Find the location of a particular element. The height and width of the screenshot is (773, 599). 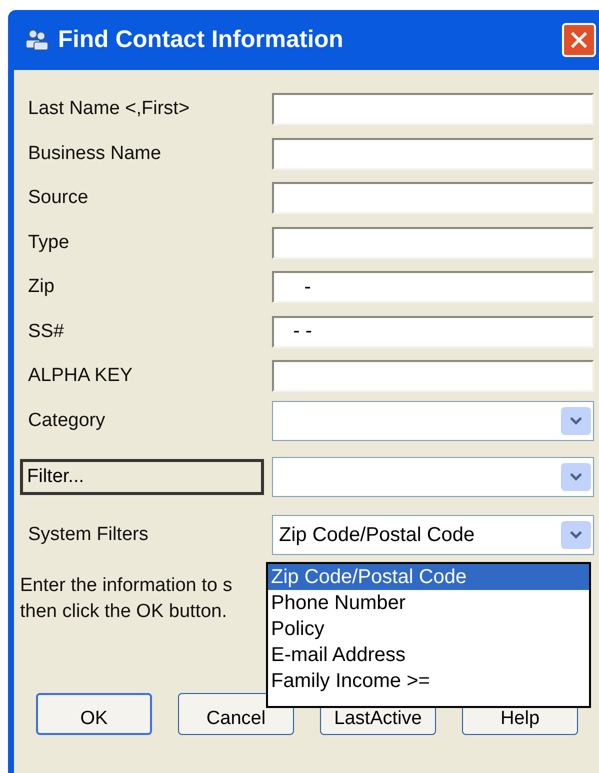

dropdown-option: Zip Code/Postal Code is located at coordinates (428, 577).